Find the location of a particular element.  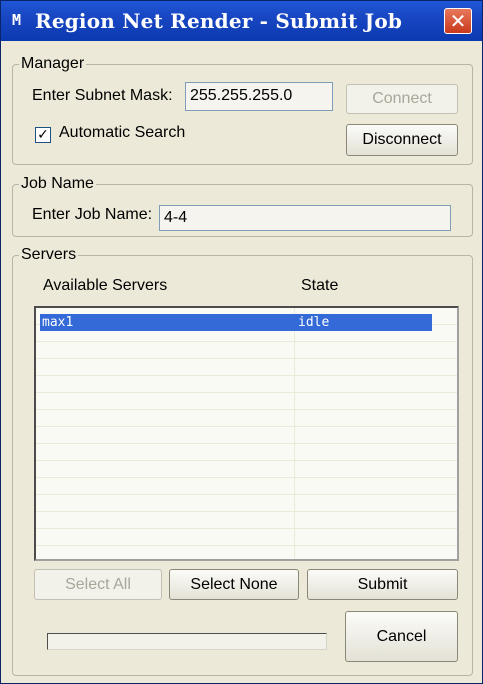

submit-button: Submit is located at coordinates (382, 584).